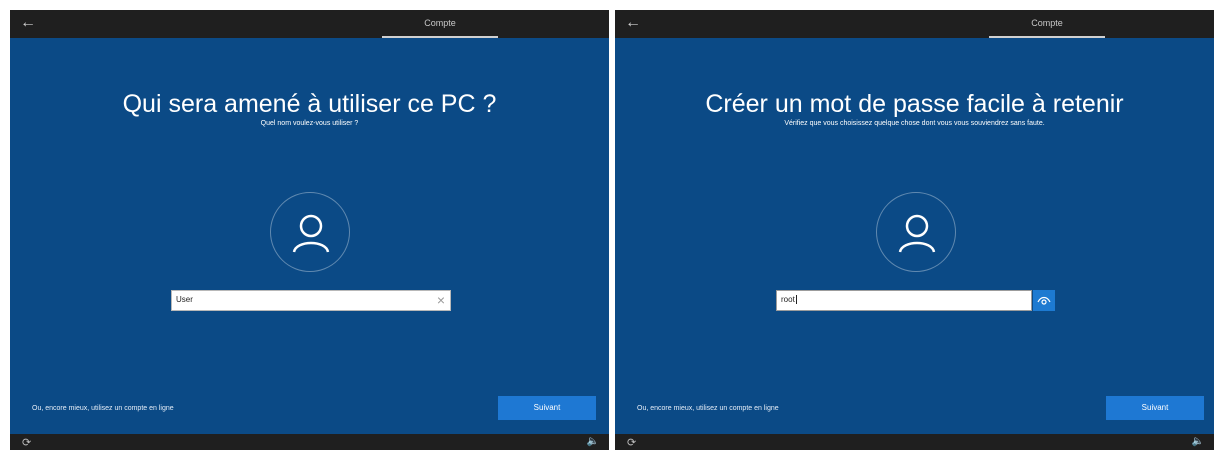  Describe the element at coordinates (789, 300) in the screenshot. I see `password-value: root` at that location.